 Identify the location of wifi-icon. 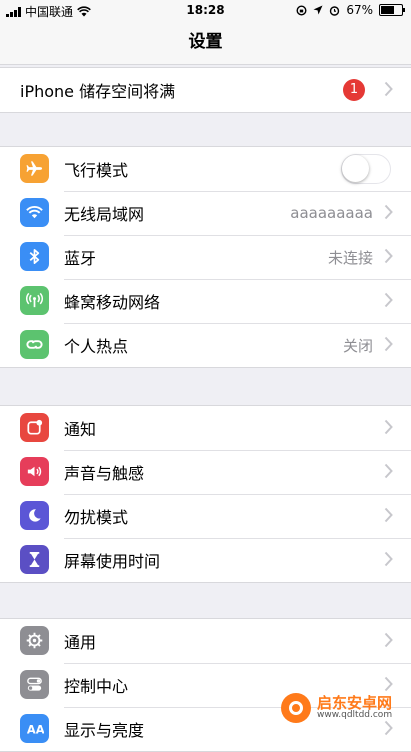
(34, 212).